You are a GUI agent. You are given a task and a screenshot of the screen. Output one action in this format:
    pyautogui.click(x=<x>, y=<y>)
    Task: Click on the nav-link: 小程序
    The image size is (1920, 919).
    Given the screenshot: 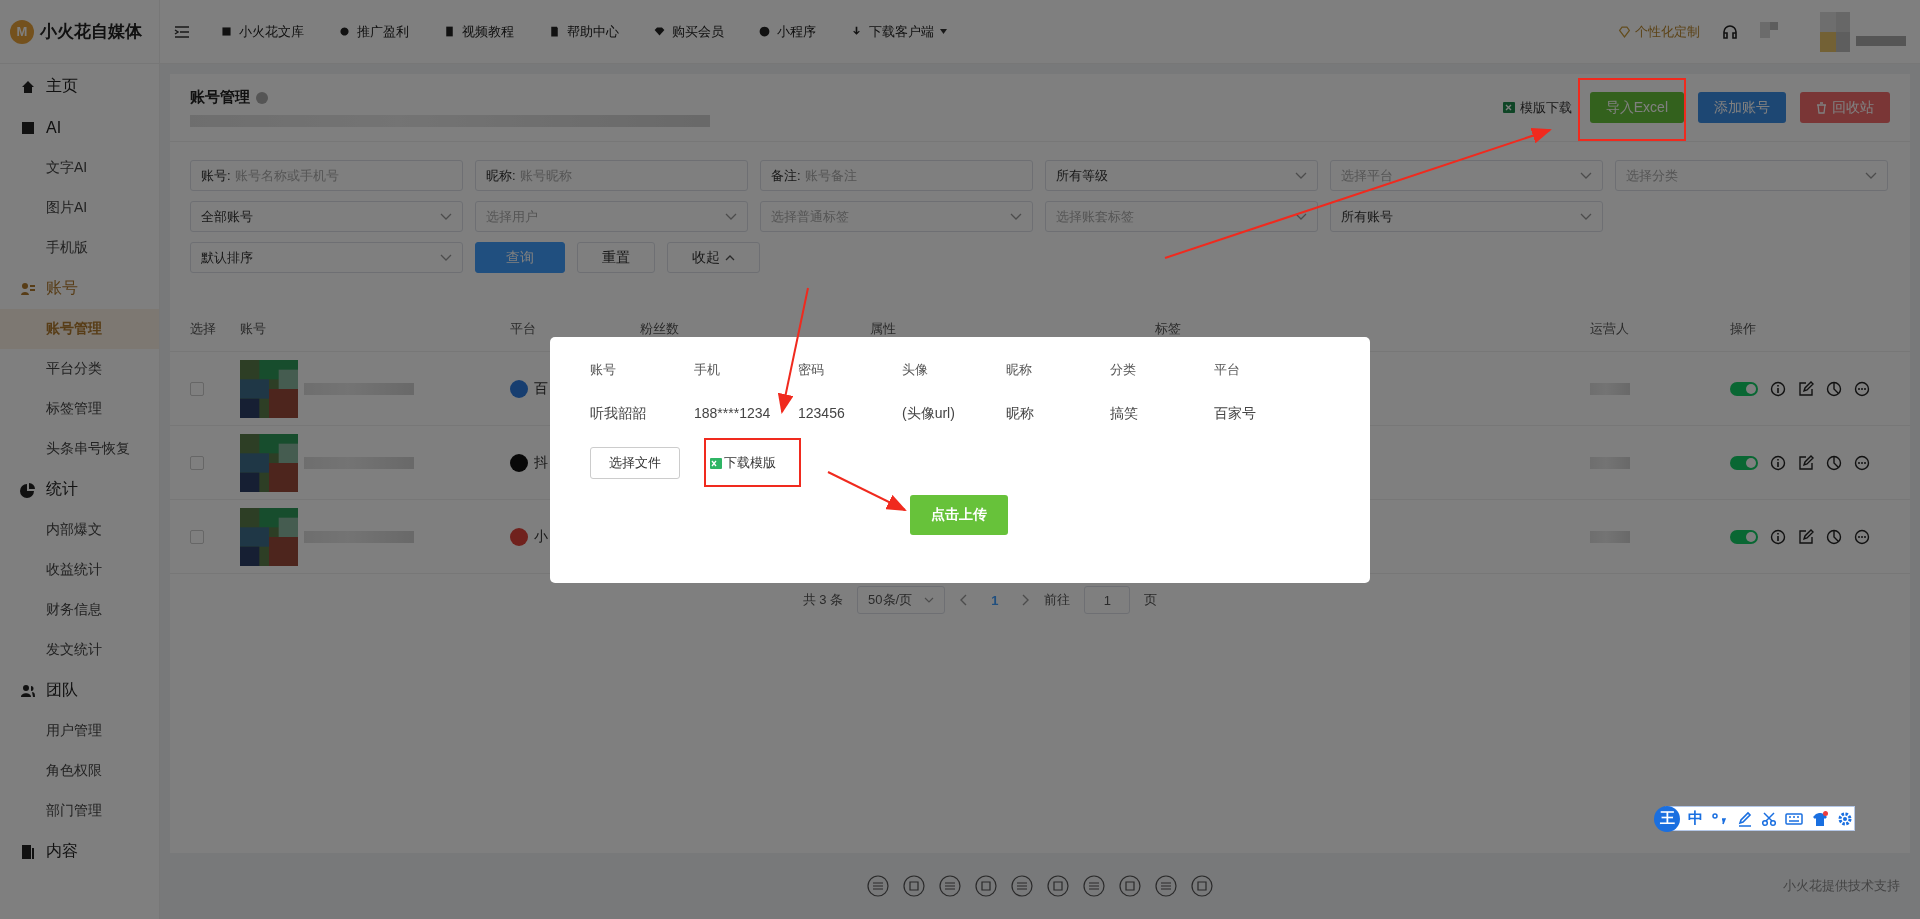 What is the action you would take?
    pyautogui.click(x=787, y=31)
    